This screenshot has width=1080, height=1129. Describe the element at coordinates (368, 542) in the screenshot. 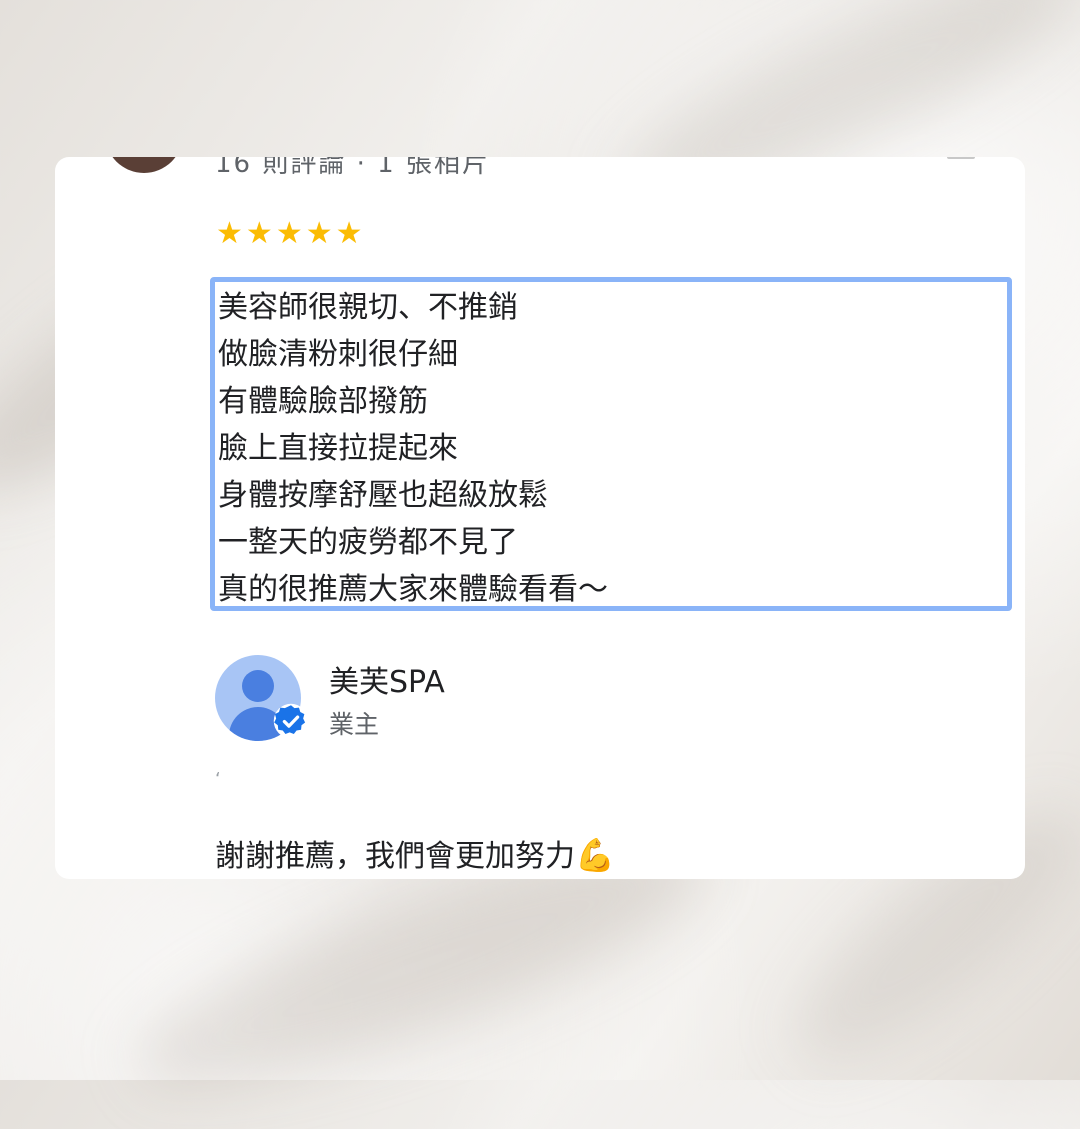

I see `review-line: 一整天的疲勞都不見了` at that location.